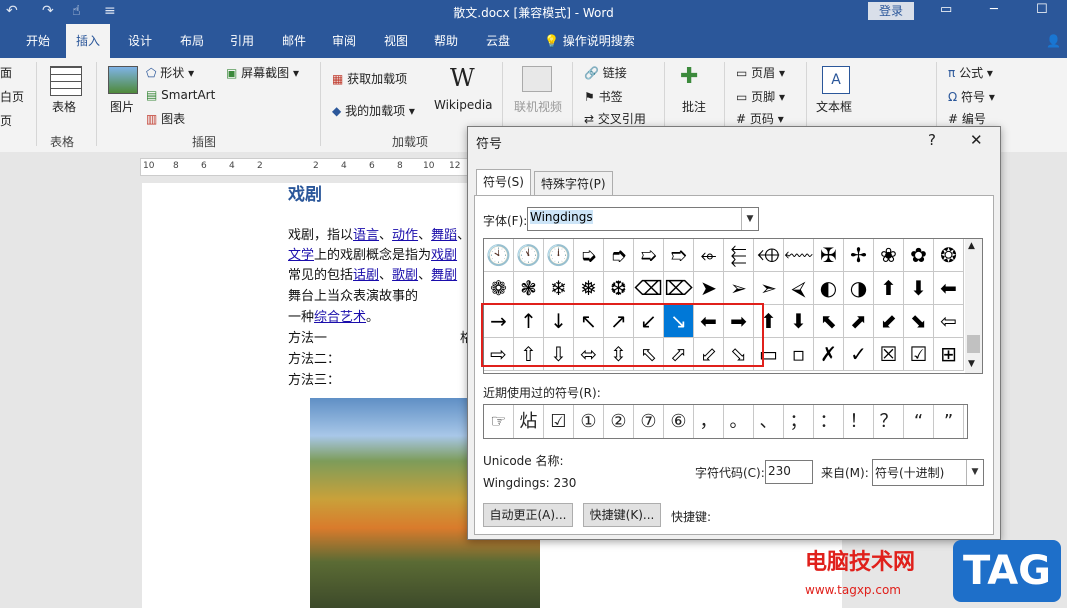  Describe the element at coordinates (967, 118) in the screenshot. I see `number-button: # 编号` at that location.